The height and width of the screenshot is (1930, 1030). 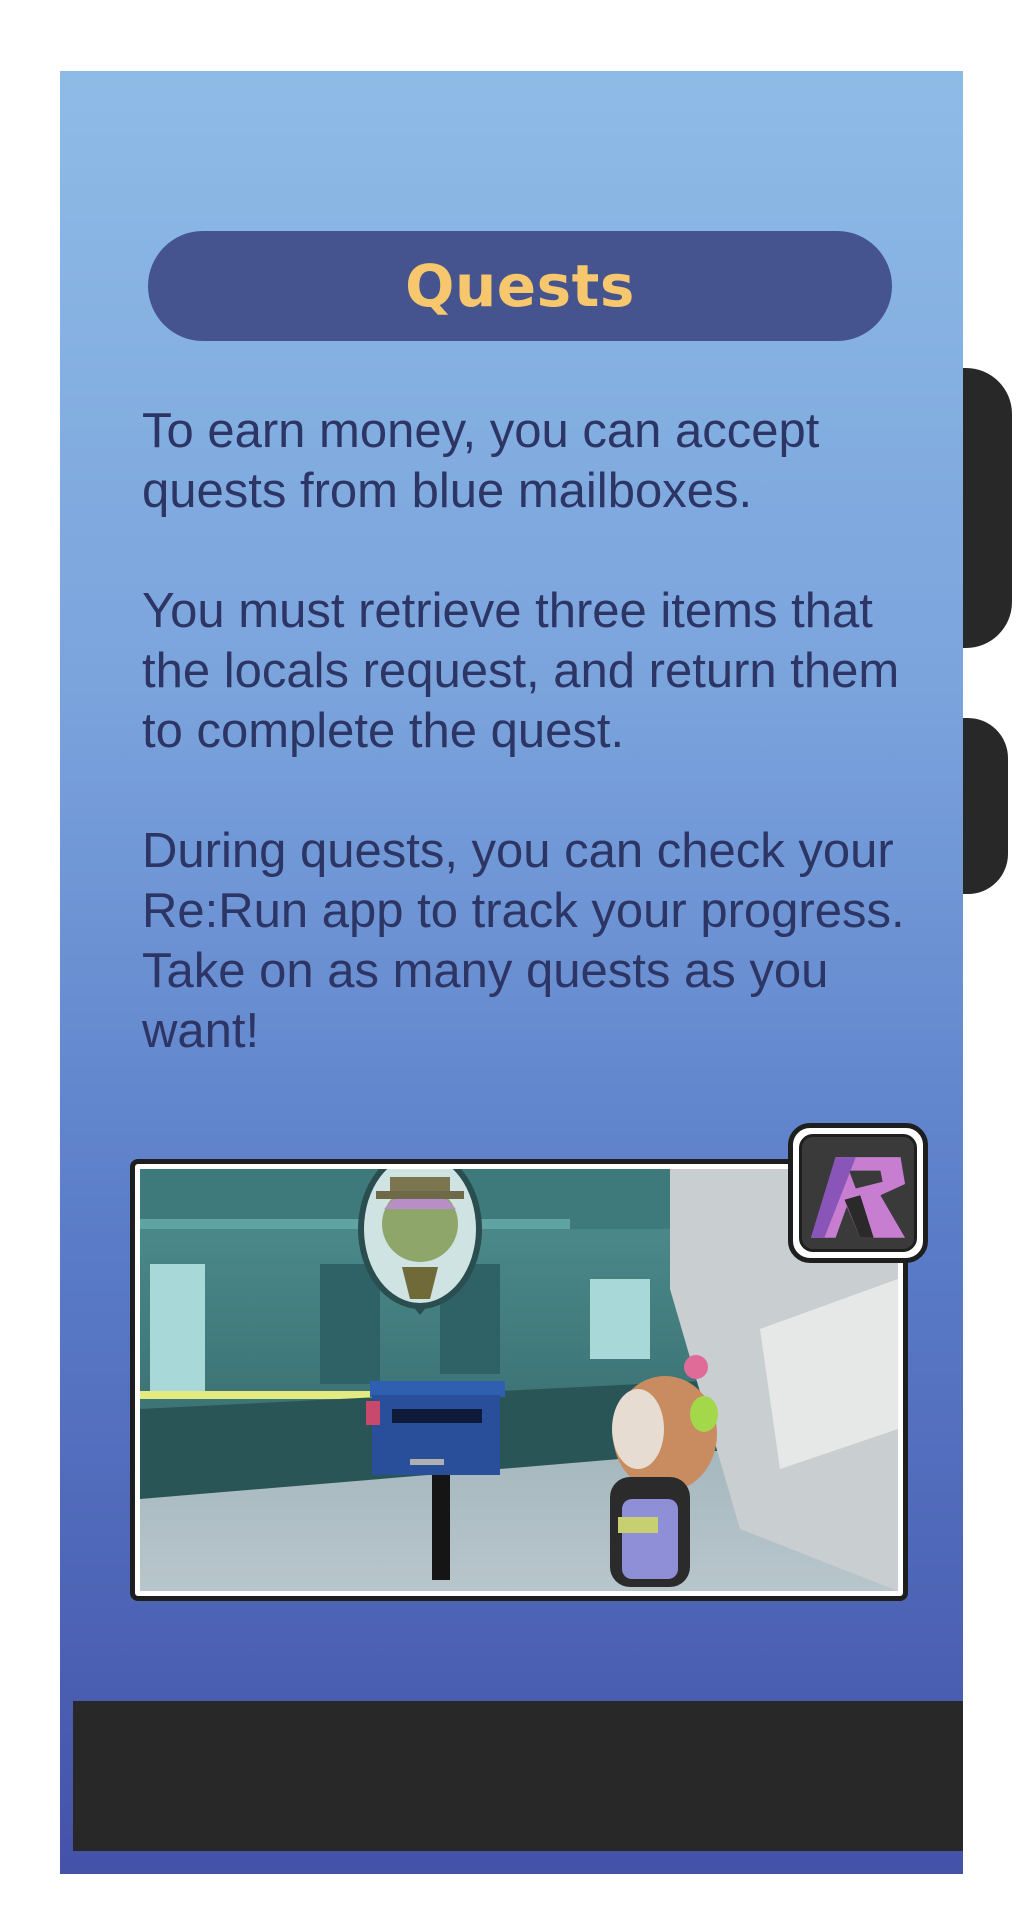 What do you see at coordinates (518, 1776) in the screenshot?
I see `bottom-bar` at bounding box center [518, 1776].